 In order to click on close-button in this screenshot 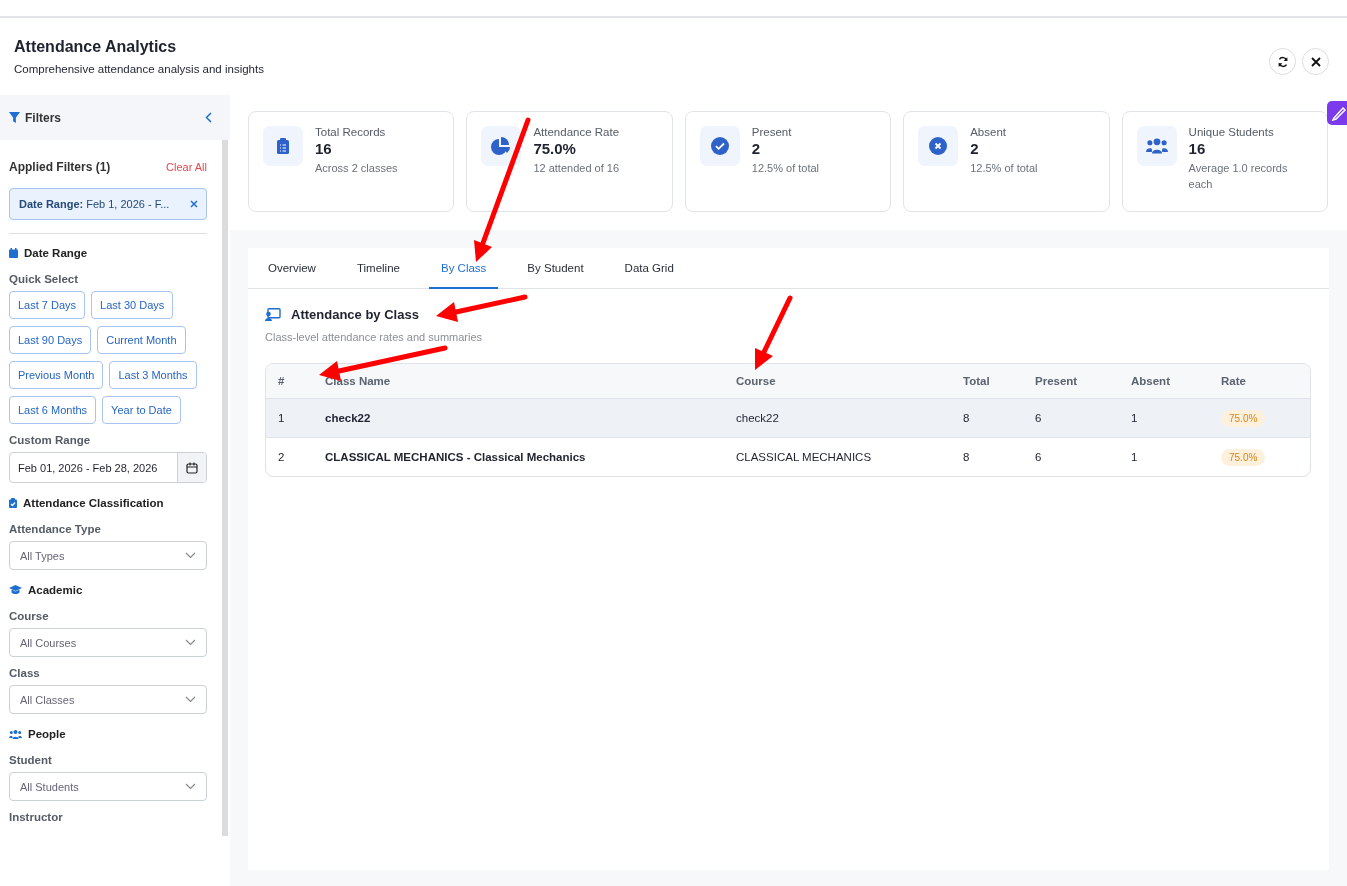, I will do `click(1315, 61)`.